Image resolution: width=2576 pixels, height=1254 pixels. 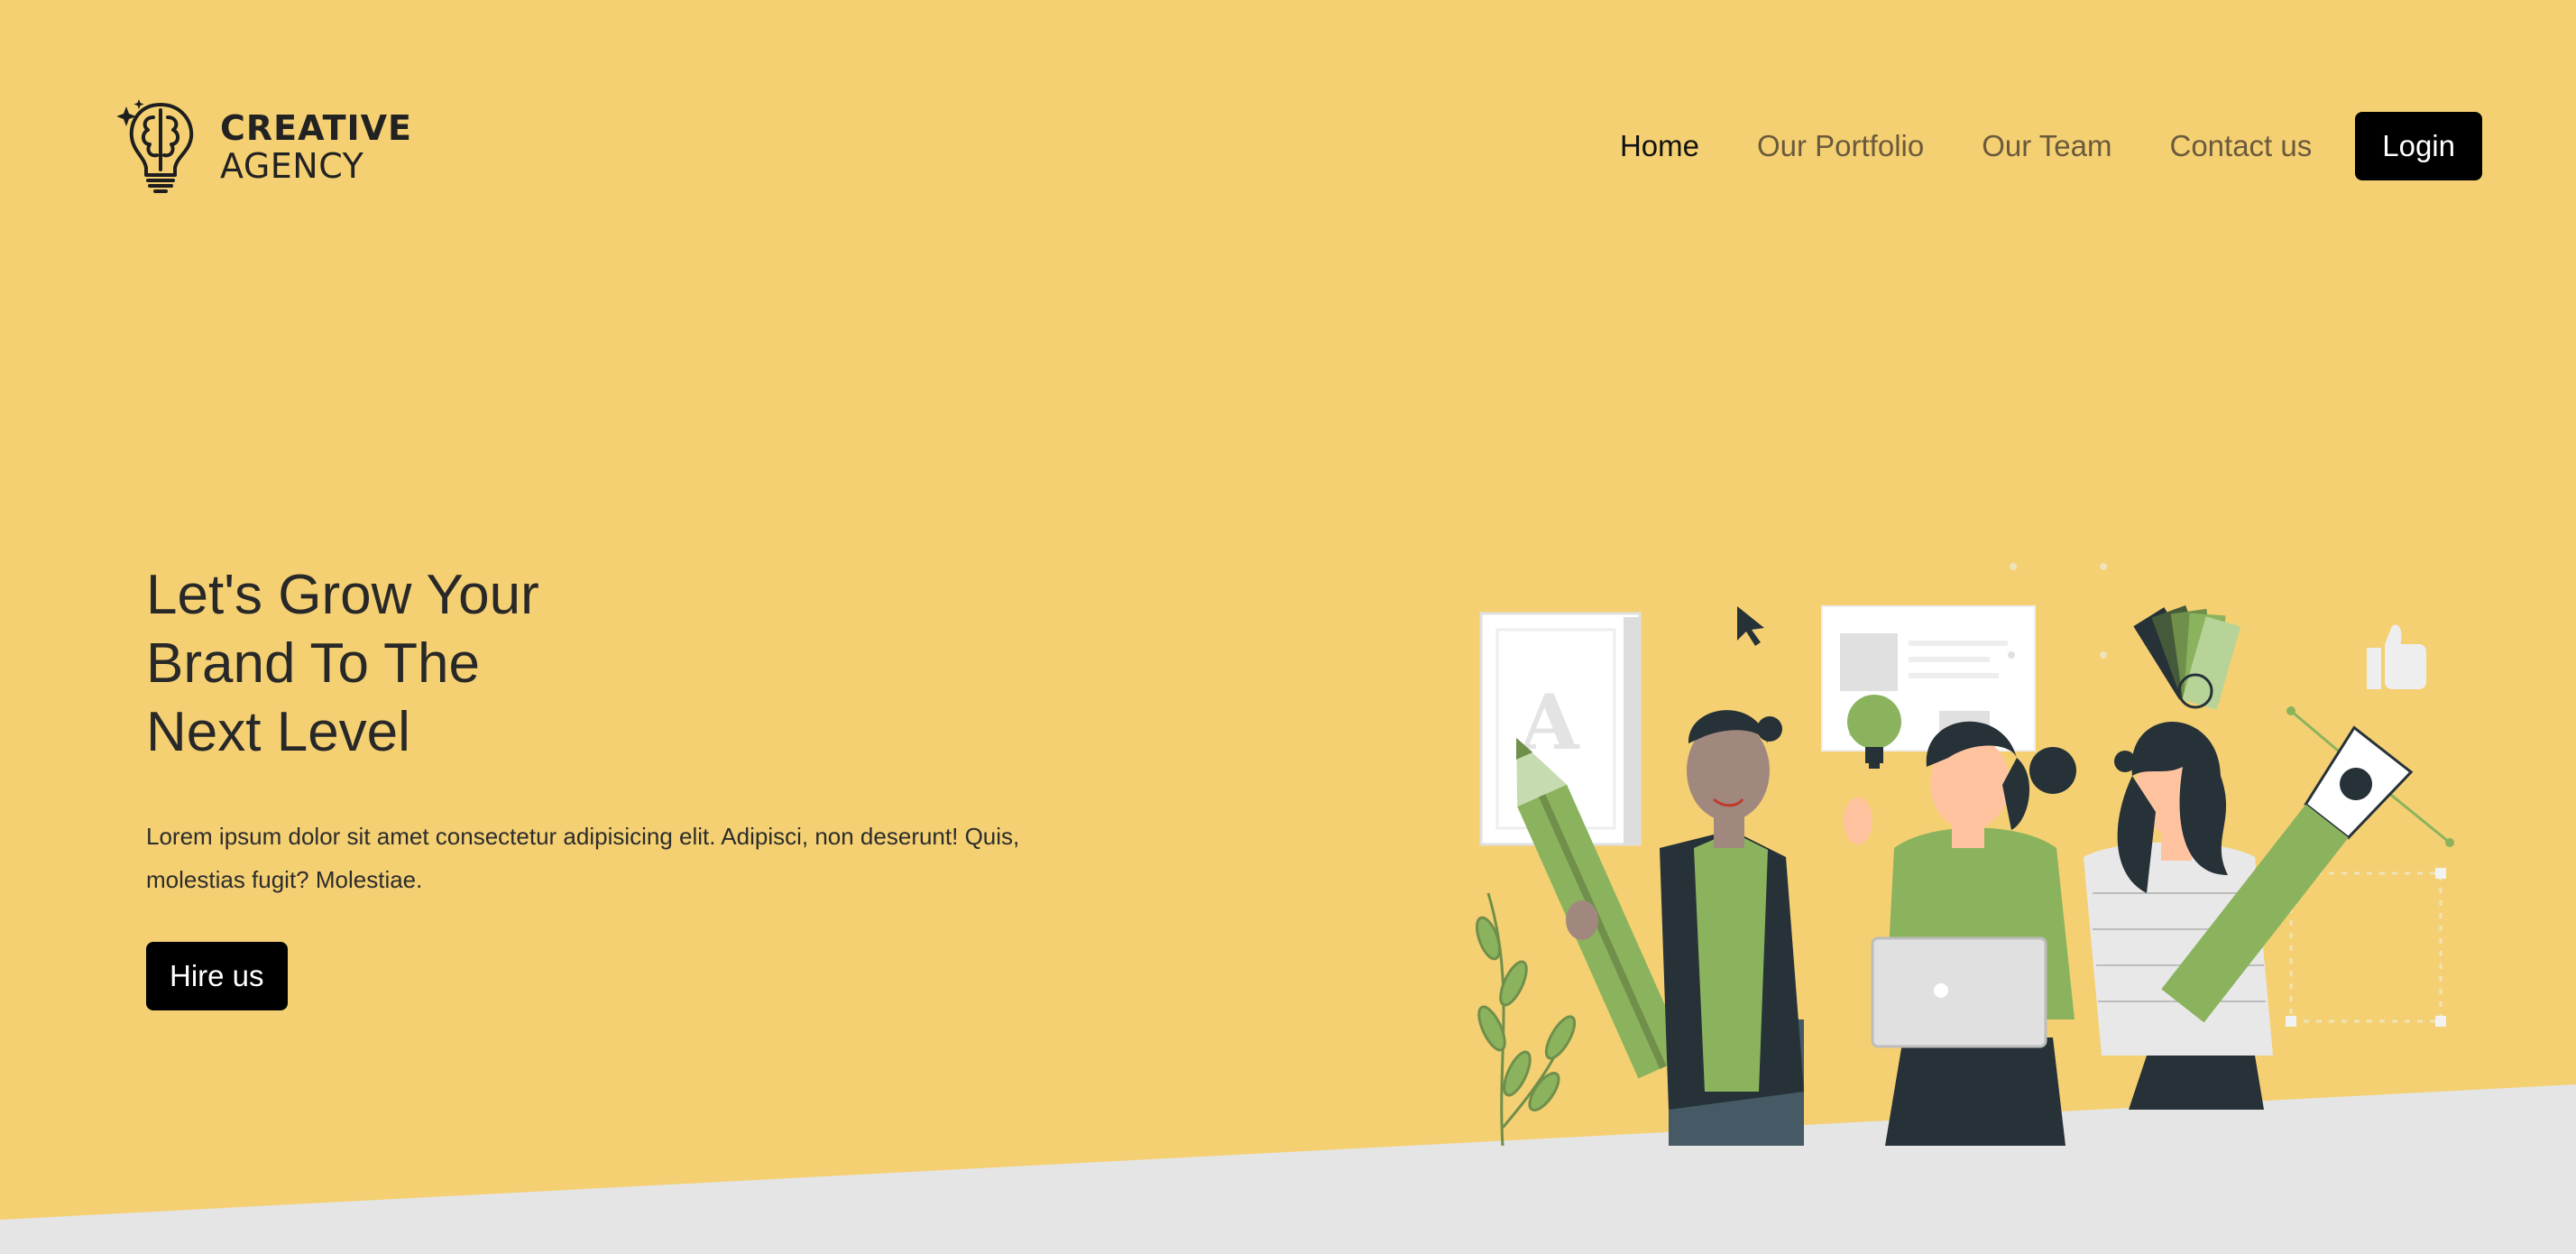 What do you see at coordinates (313, 663) in the screenshot?
I see `hero-title-line: Brand To The` at bounding box center [313, 663].